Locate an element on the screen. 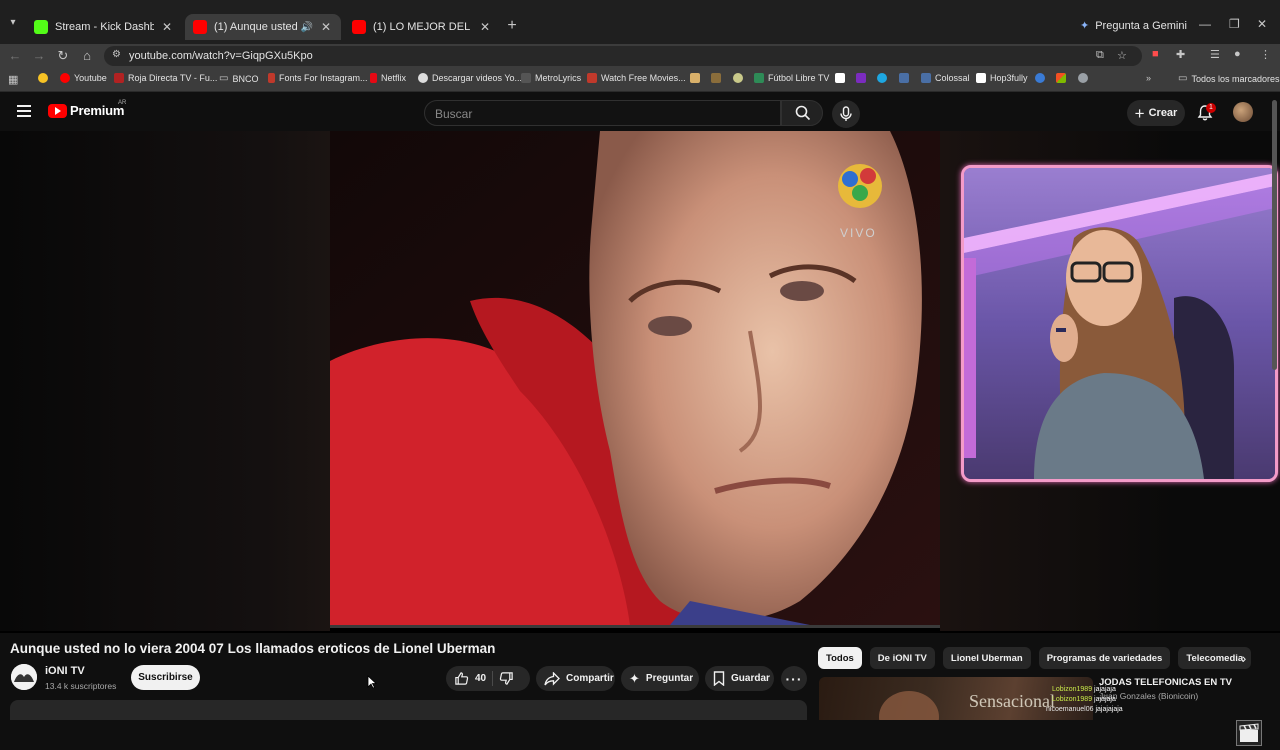  chat-text: jajajaja is located at coordinates (1105, 689).